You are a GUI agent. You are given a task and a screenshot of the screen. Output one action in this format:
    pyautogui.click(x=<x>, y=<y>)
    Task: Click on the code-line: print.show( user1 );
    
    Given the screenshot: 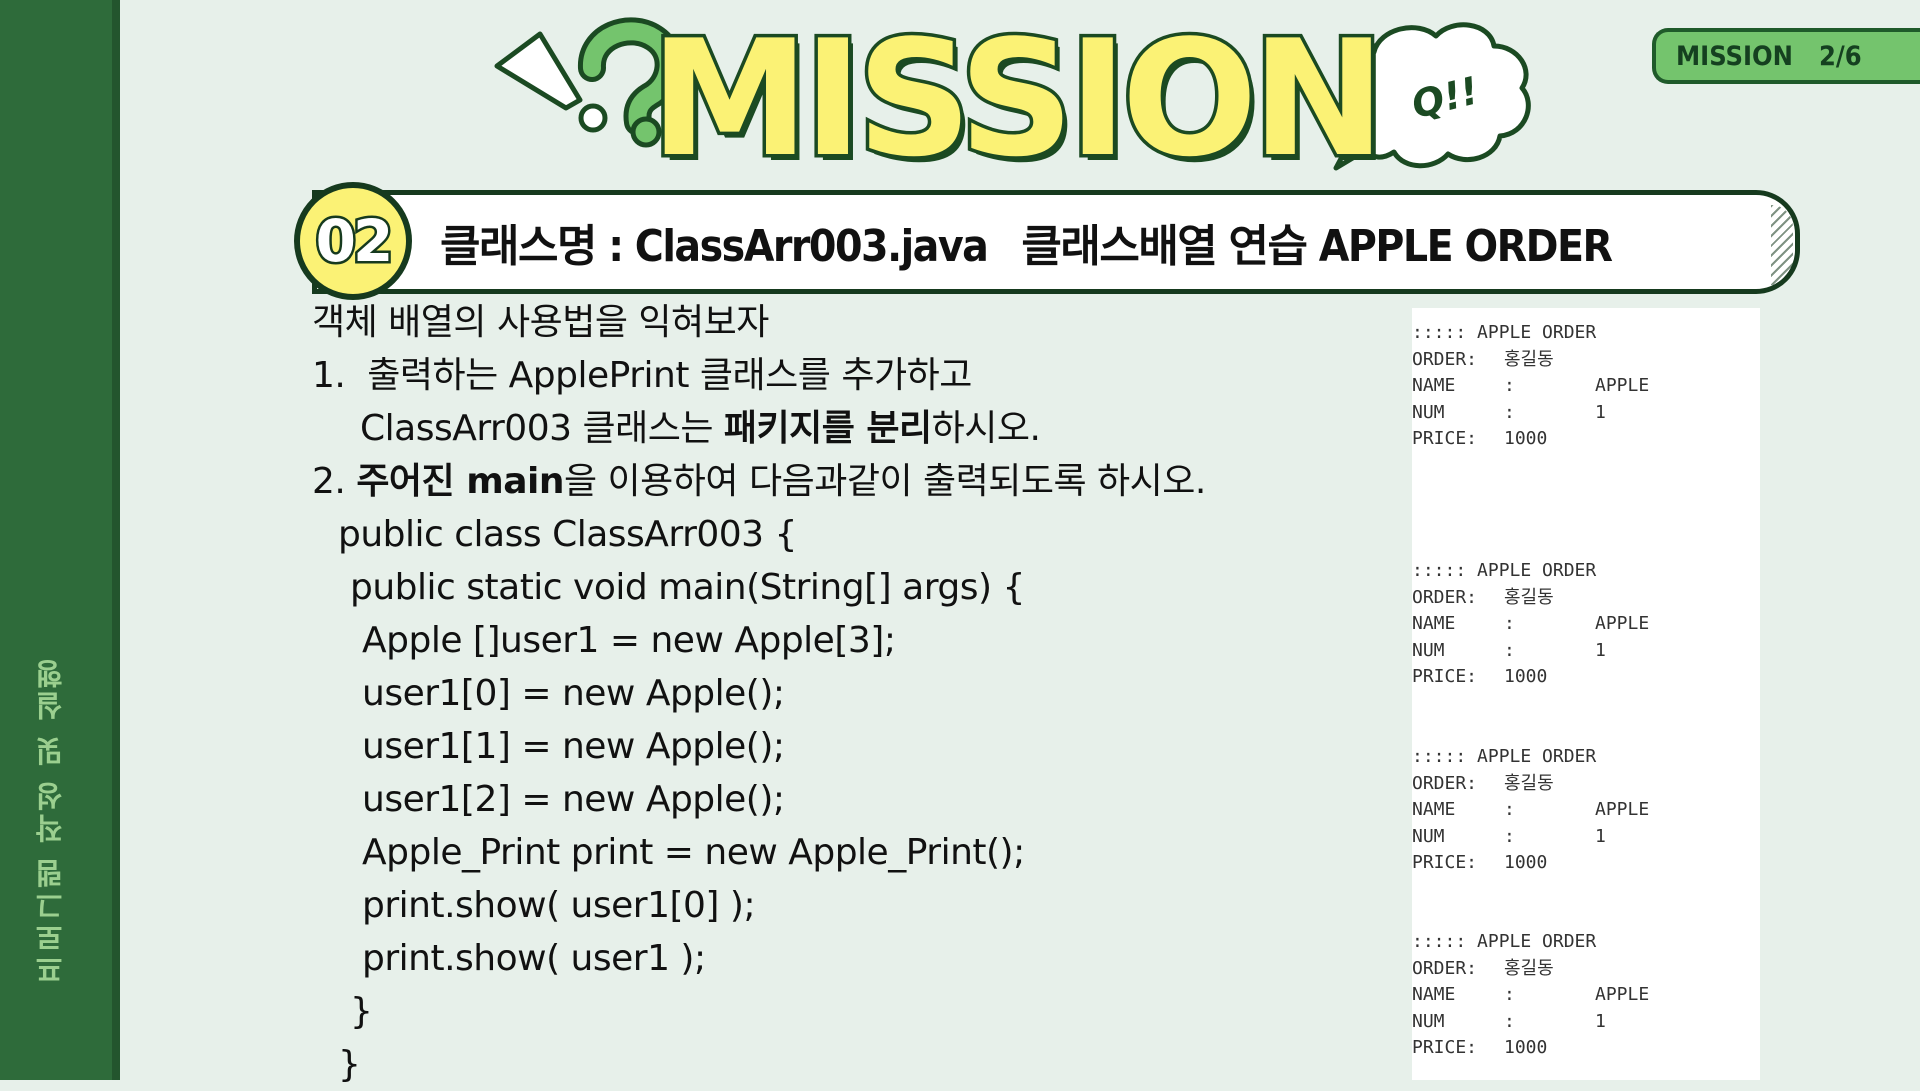 What is the action you would take?
    pyautogui.click(x=534, y=958)
    